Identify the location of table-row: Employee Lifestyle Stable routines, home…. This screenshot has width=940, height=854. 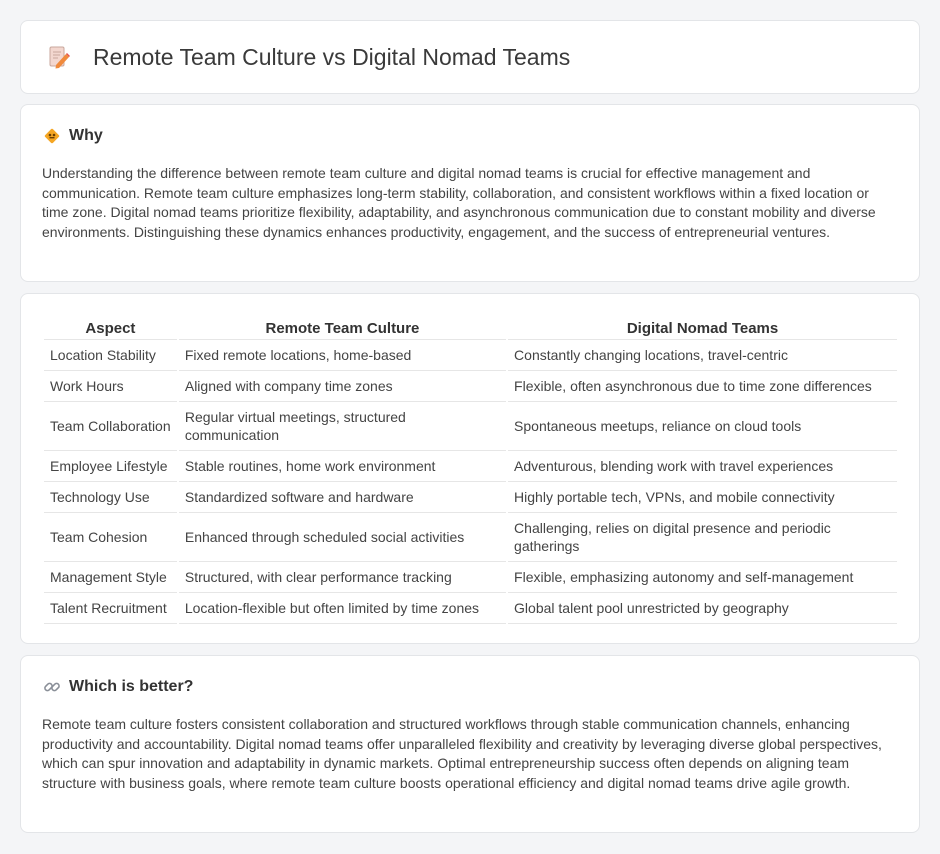
(470, 466).